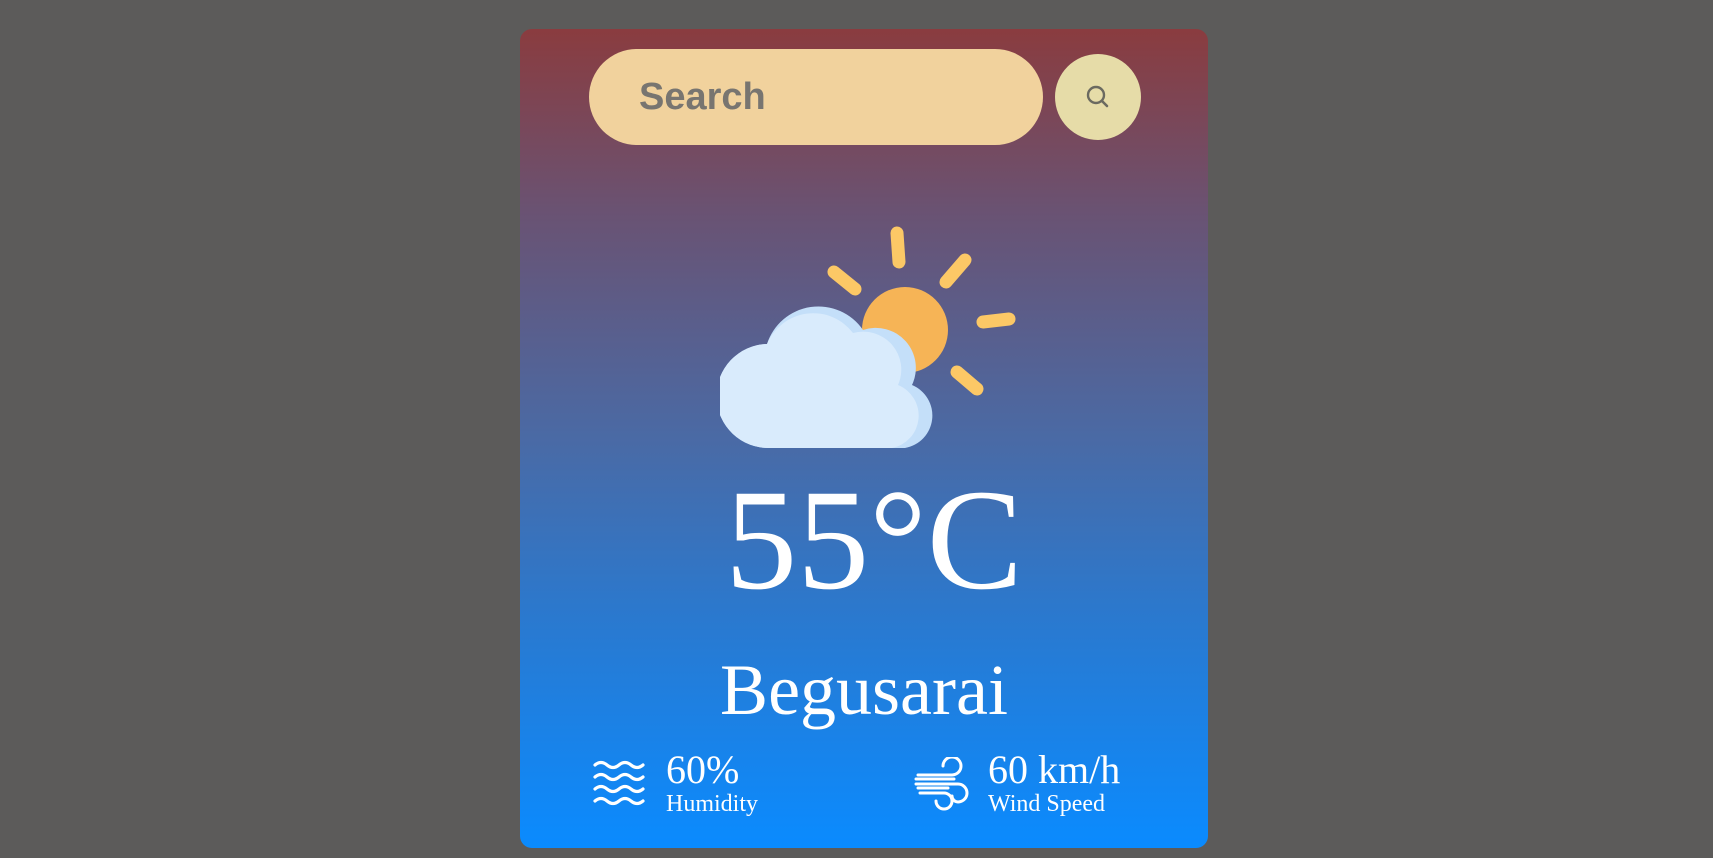  What do you see at coordinates (874, 540) in the screenshot?
I see `temperature: 55°C` at bounding box center [874, 540].